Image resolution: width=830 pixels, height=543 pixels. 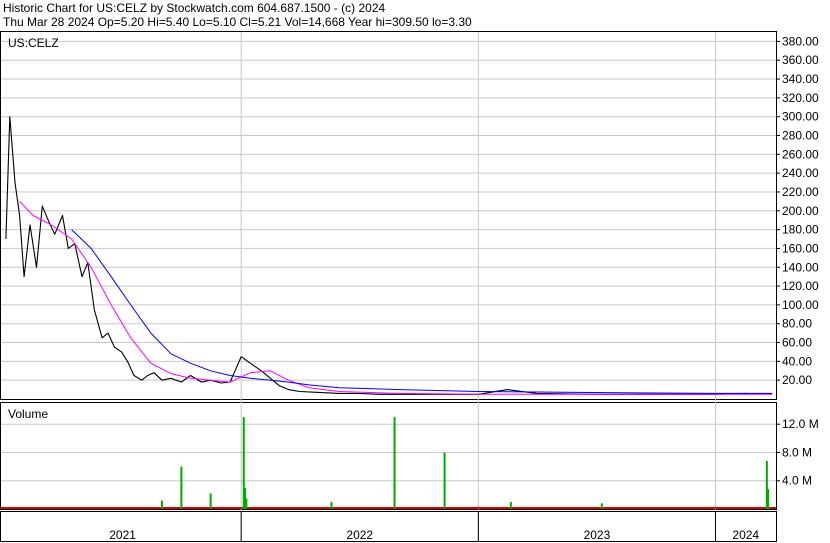 What do you see at coordinates (28, 414) in the screenshot?
I see `volume-panel-title: Volume` at bounding box center [28, 414].